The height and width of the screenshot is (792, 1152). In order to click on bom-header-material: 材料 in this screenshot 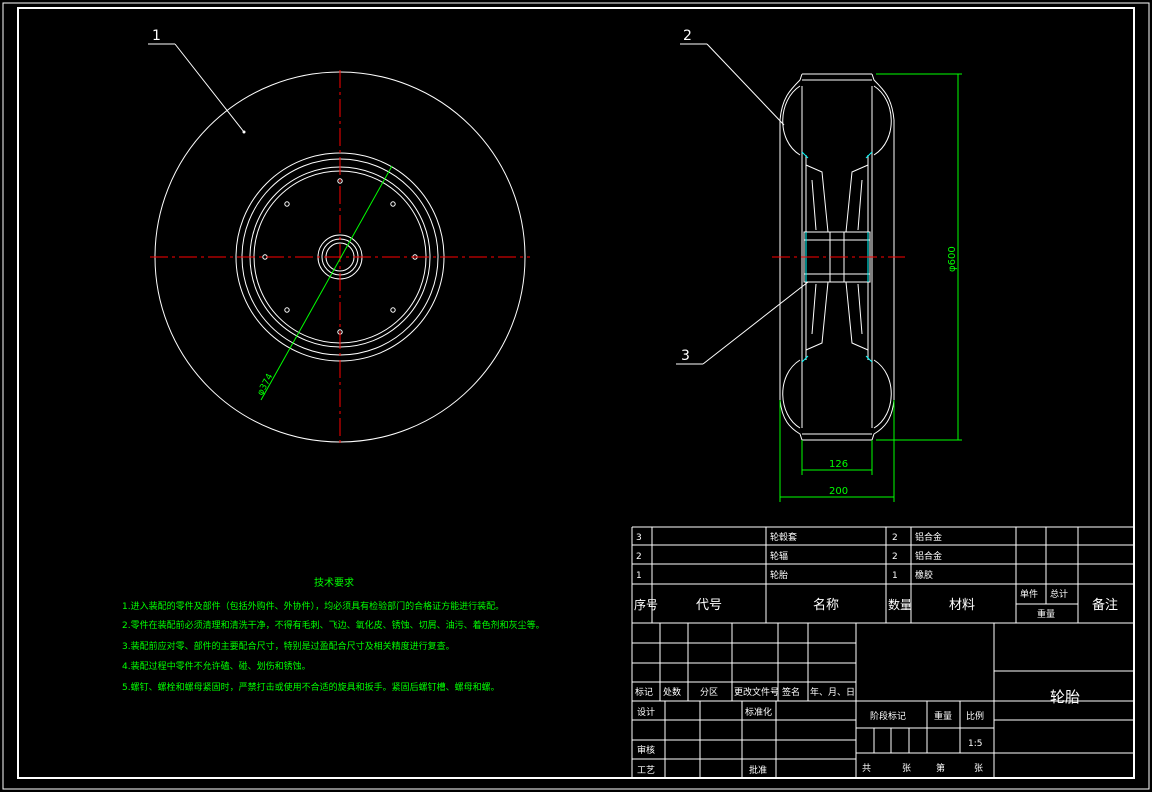, I will do `click(962, 605)`.